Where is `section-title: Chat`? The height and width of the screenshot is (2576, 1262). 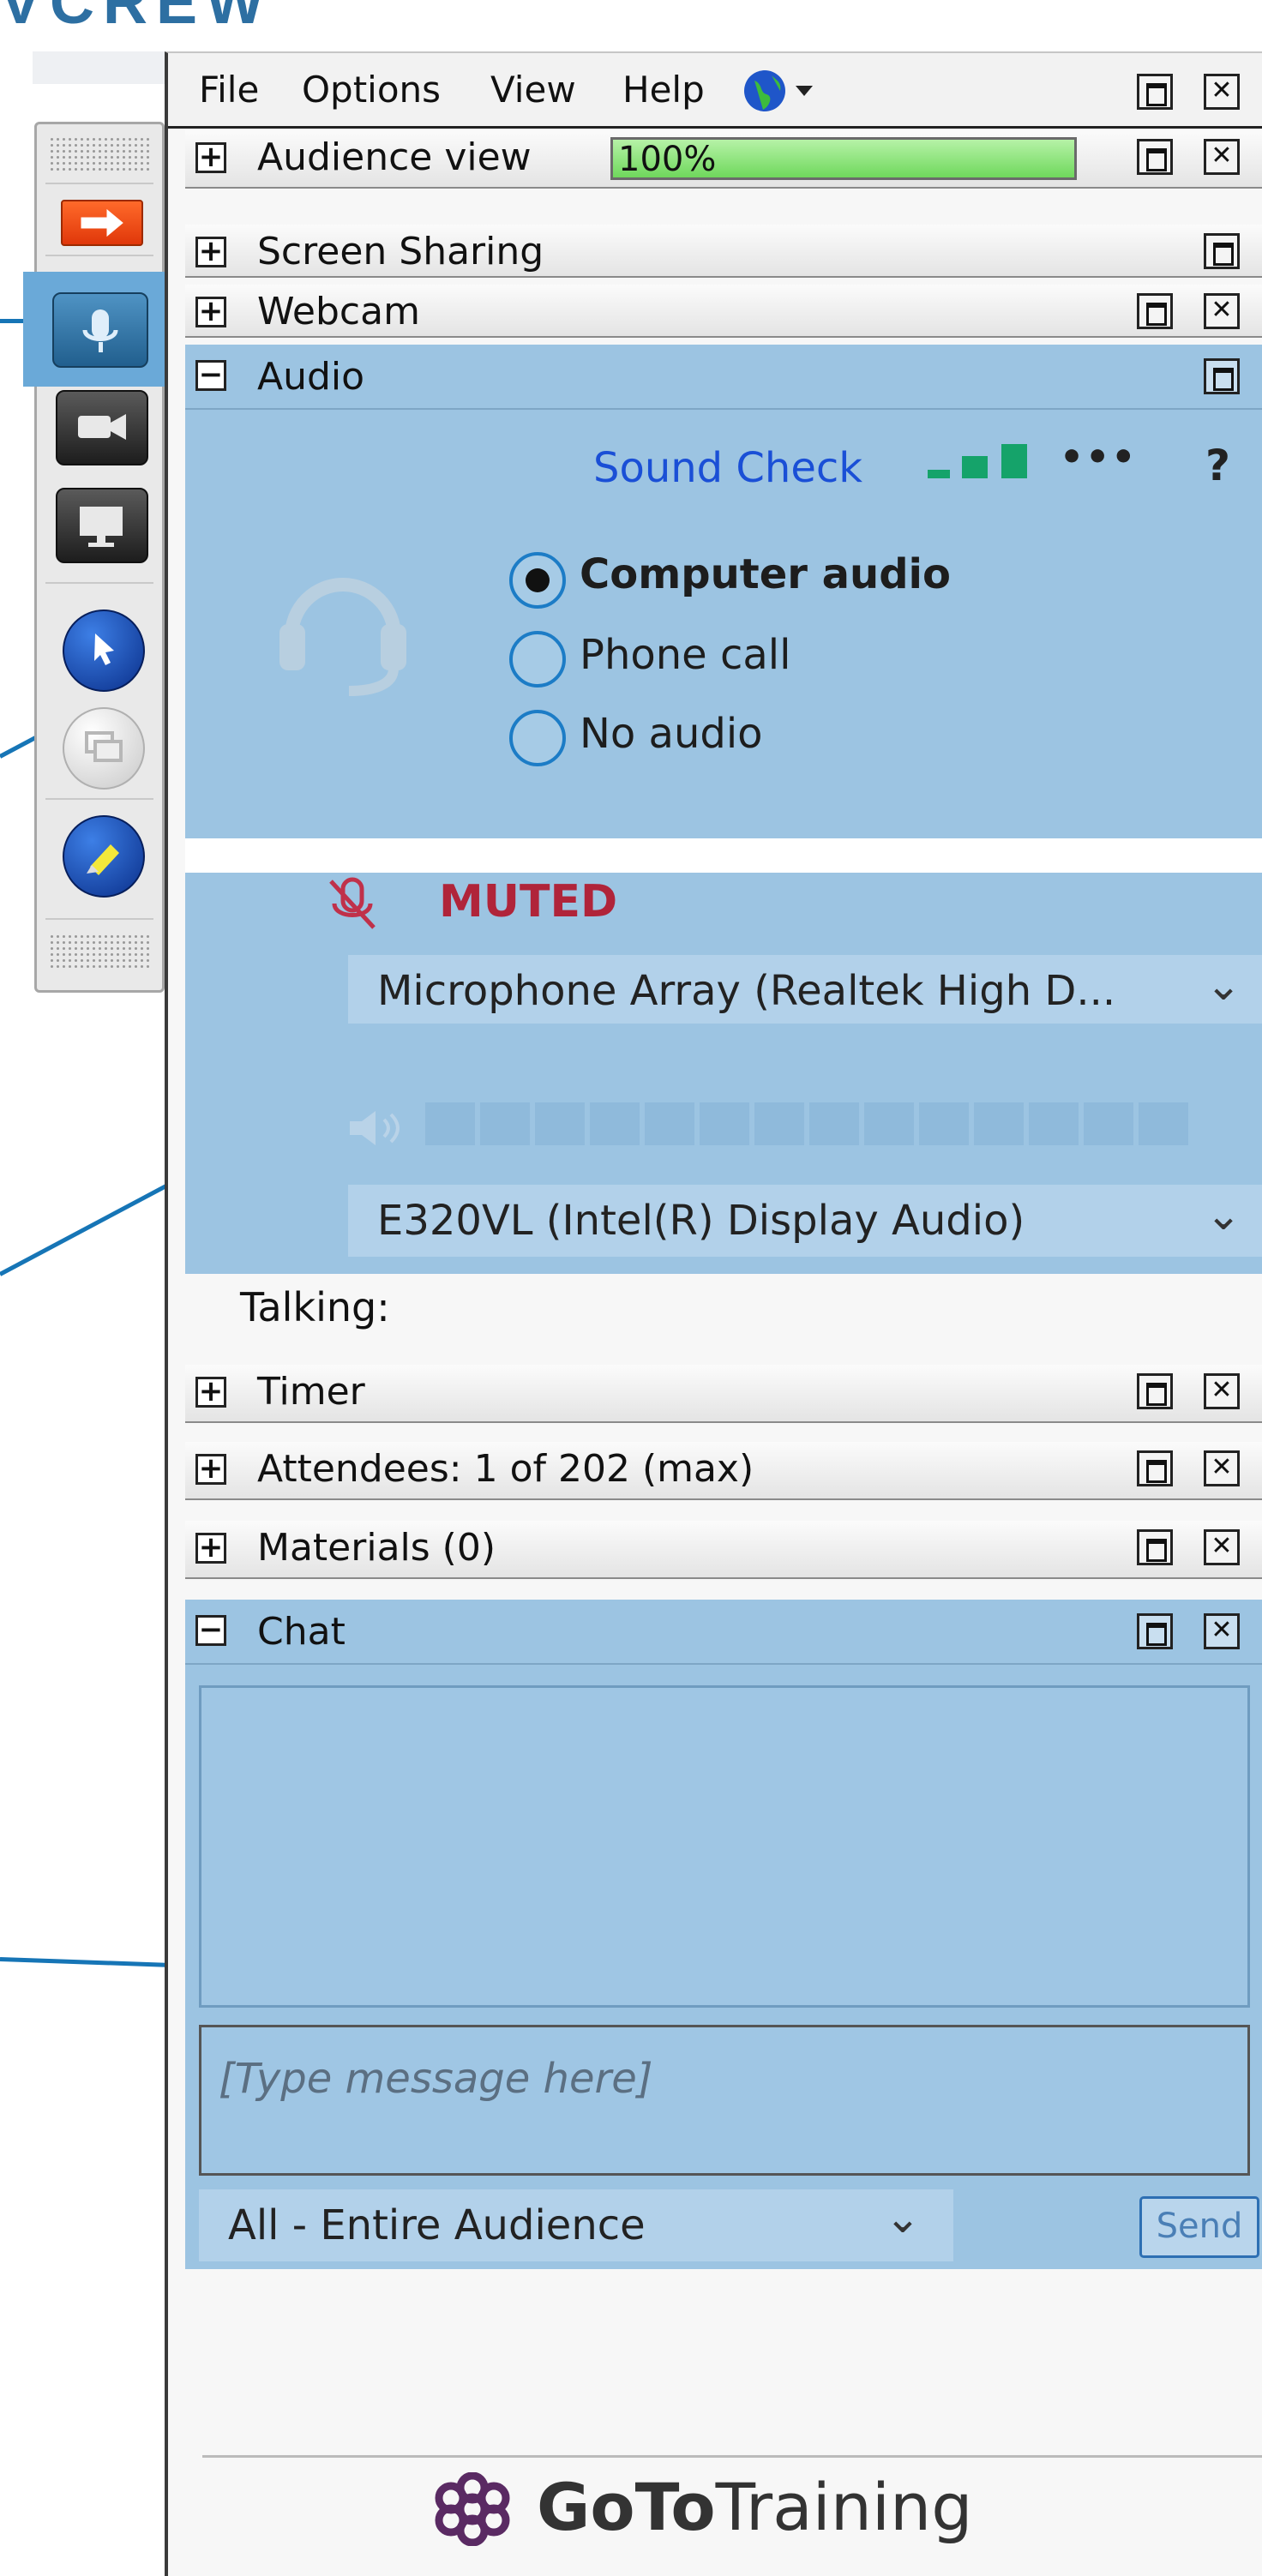
section-title: Chat is located at coordinates (301, 1632).